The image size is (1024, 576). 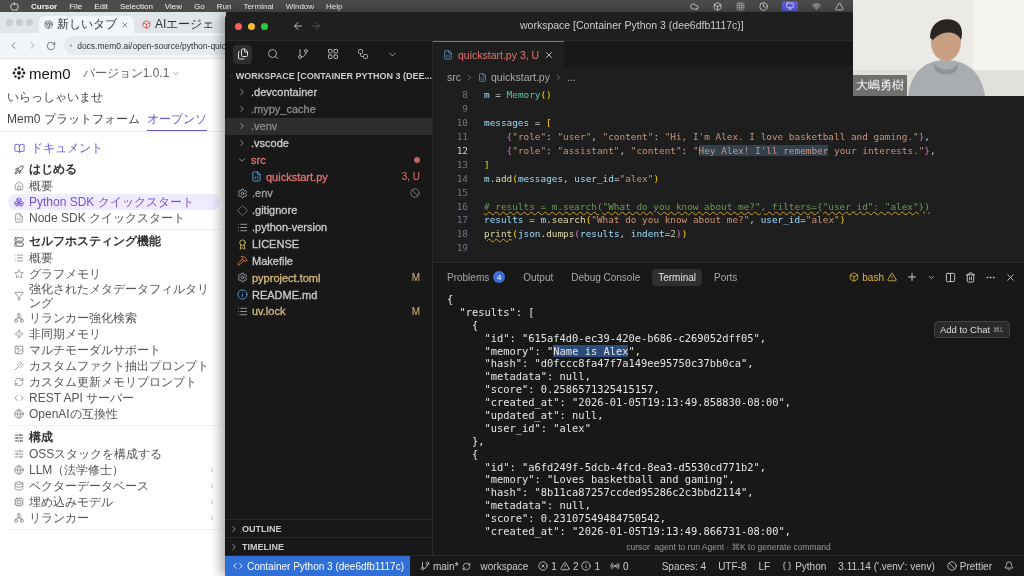 What do you see at coordinates (538, 277) in the screenshot?
I see `panel-tab: Output` at bounding box center [538, 277].